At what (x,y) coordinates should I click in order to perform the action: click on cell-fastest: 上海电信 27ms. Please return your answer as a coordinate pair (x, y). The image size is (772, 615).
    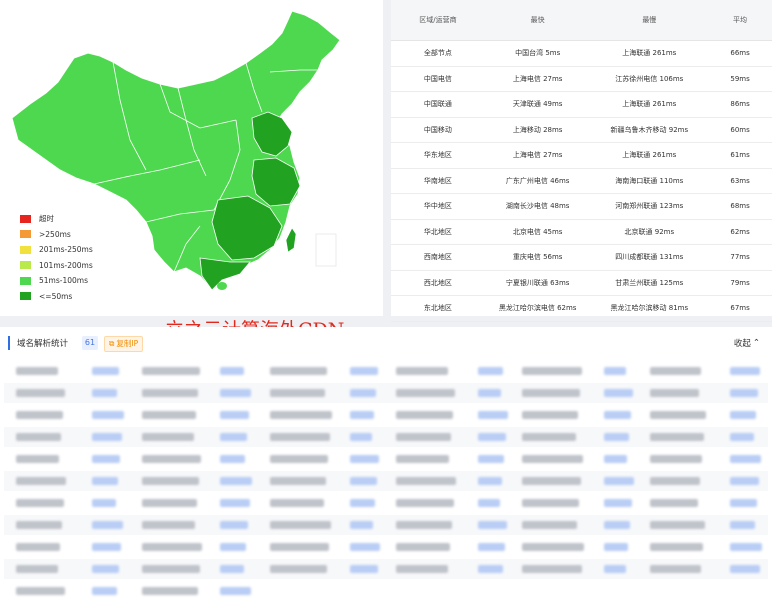
    Looking at the image, I should click on (537, 79).